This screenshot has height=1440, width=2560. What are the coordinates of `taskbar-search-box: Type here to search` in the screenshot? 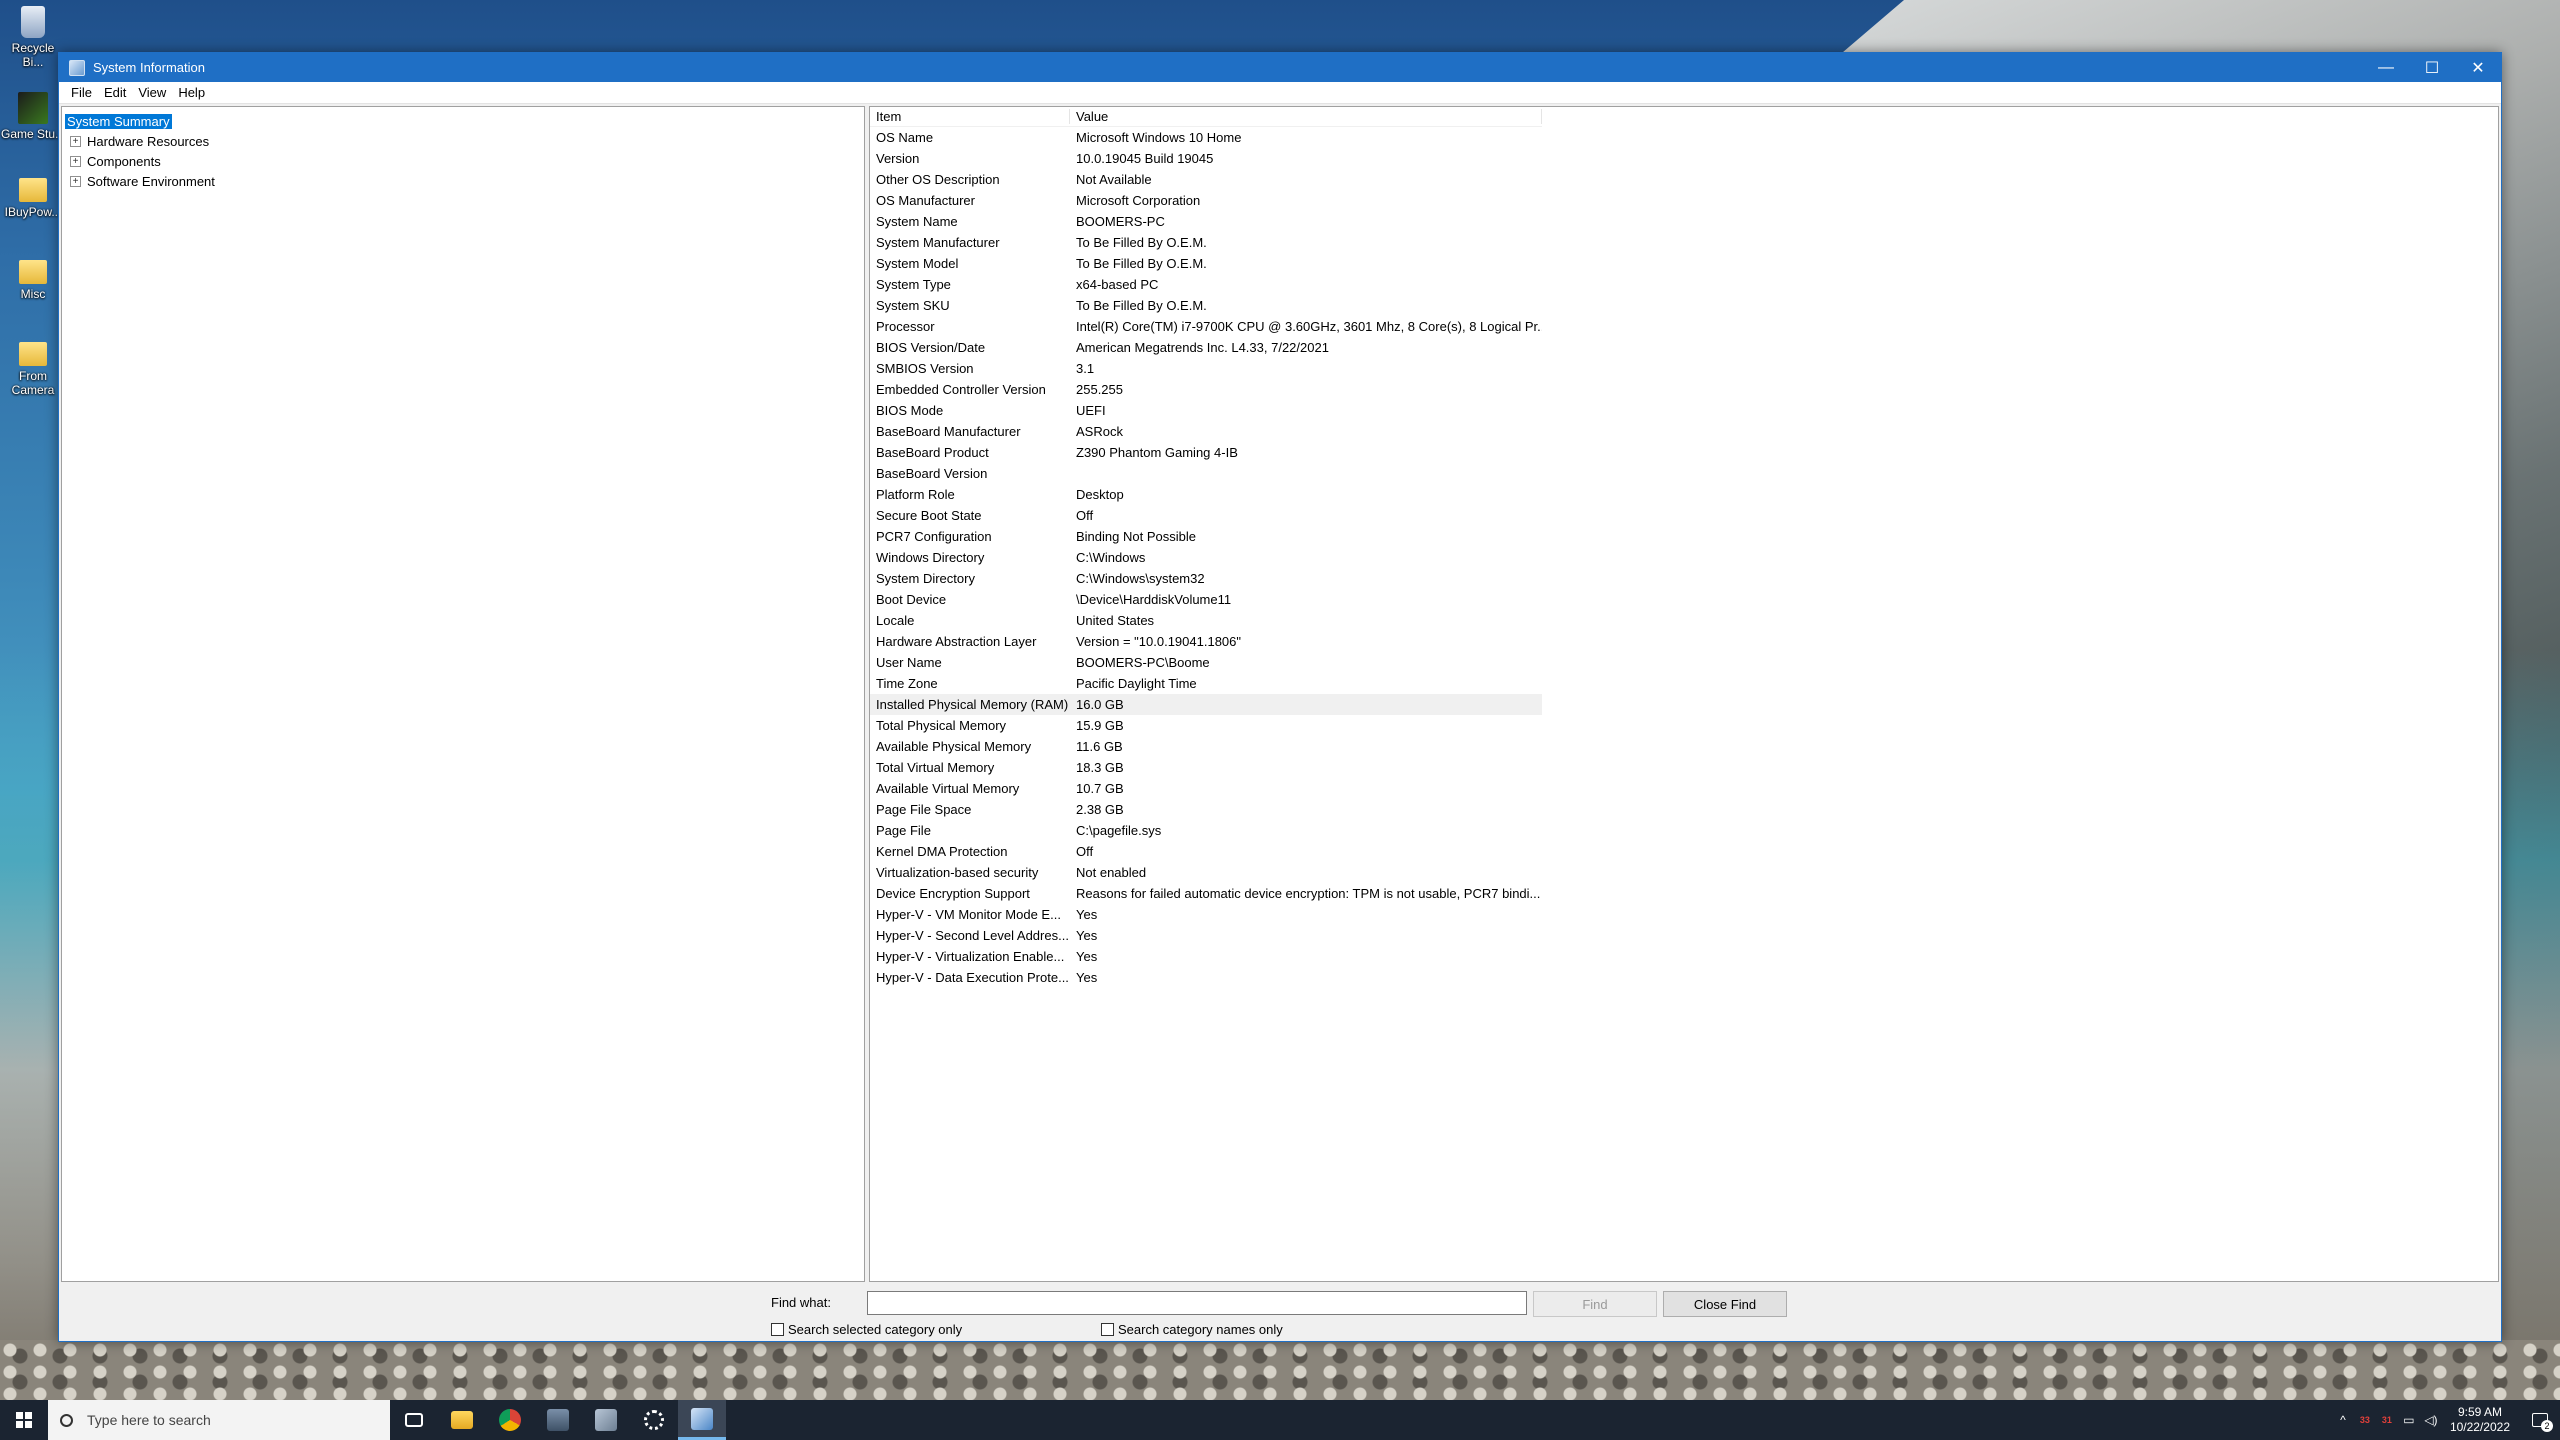 It's located at (219, 1420).